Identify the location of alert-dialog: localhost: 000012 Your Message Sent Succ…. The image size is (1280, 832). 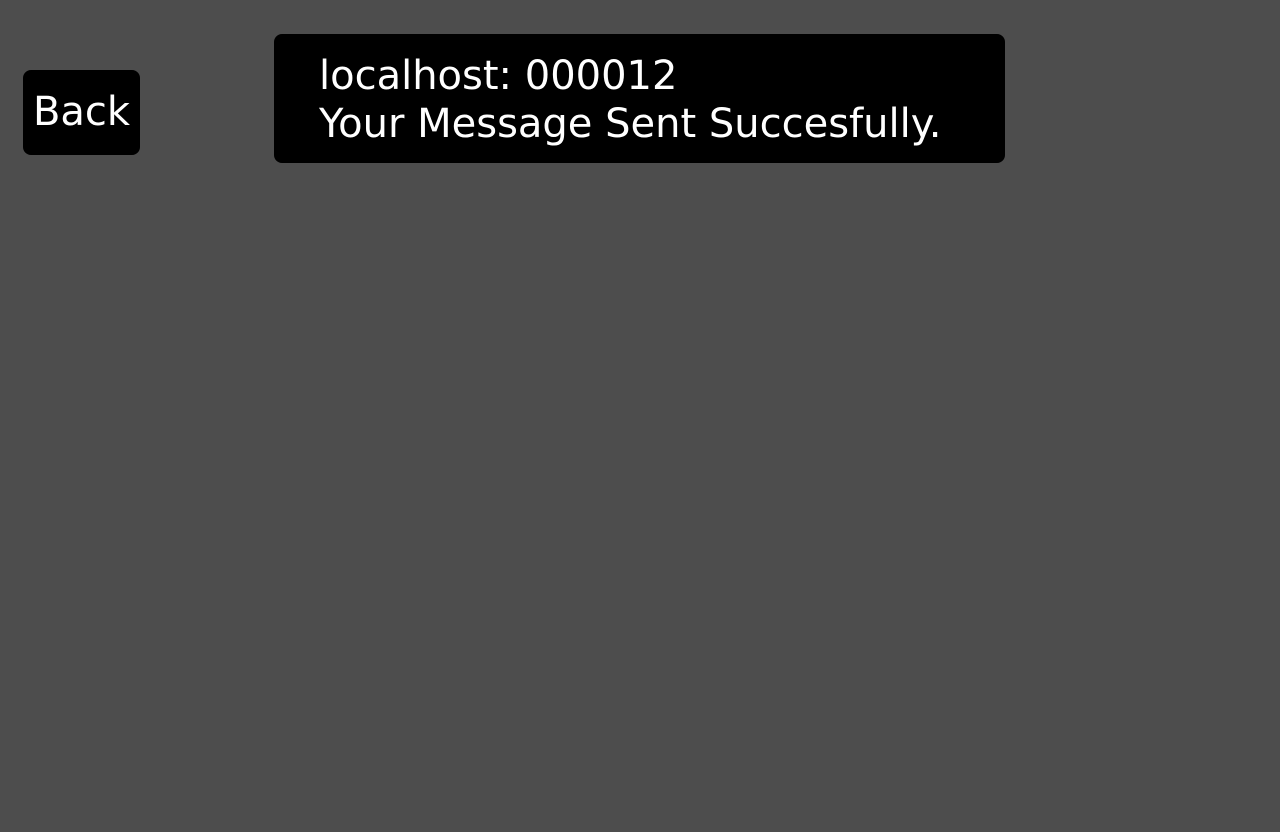
(639, 98).